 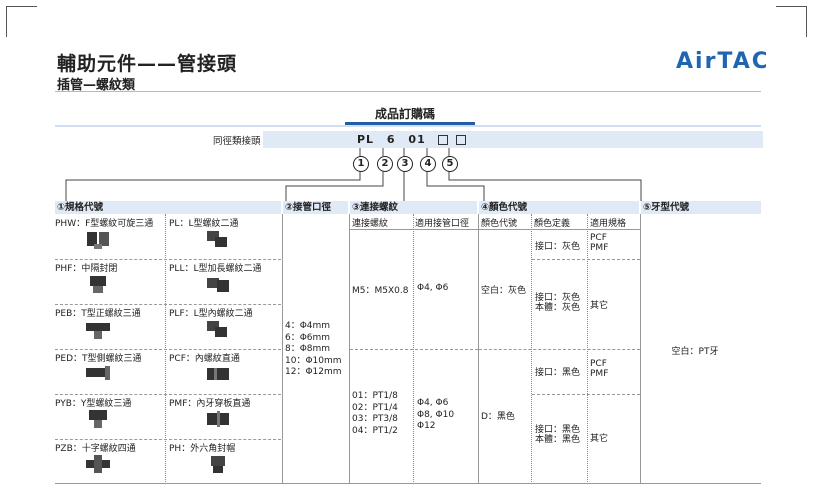 What do you see at coordinates (204, 224) in the screenshot?
I see `spec-pl: PL：L型螺紋二通` at bounding box center [204, 224].